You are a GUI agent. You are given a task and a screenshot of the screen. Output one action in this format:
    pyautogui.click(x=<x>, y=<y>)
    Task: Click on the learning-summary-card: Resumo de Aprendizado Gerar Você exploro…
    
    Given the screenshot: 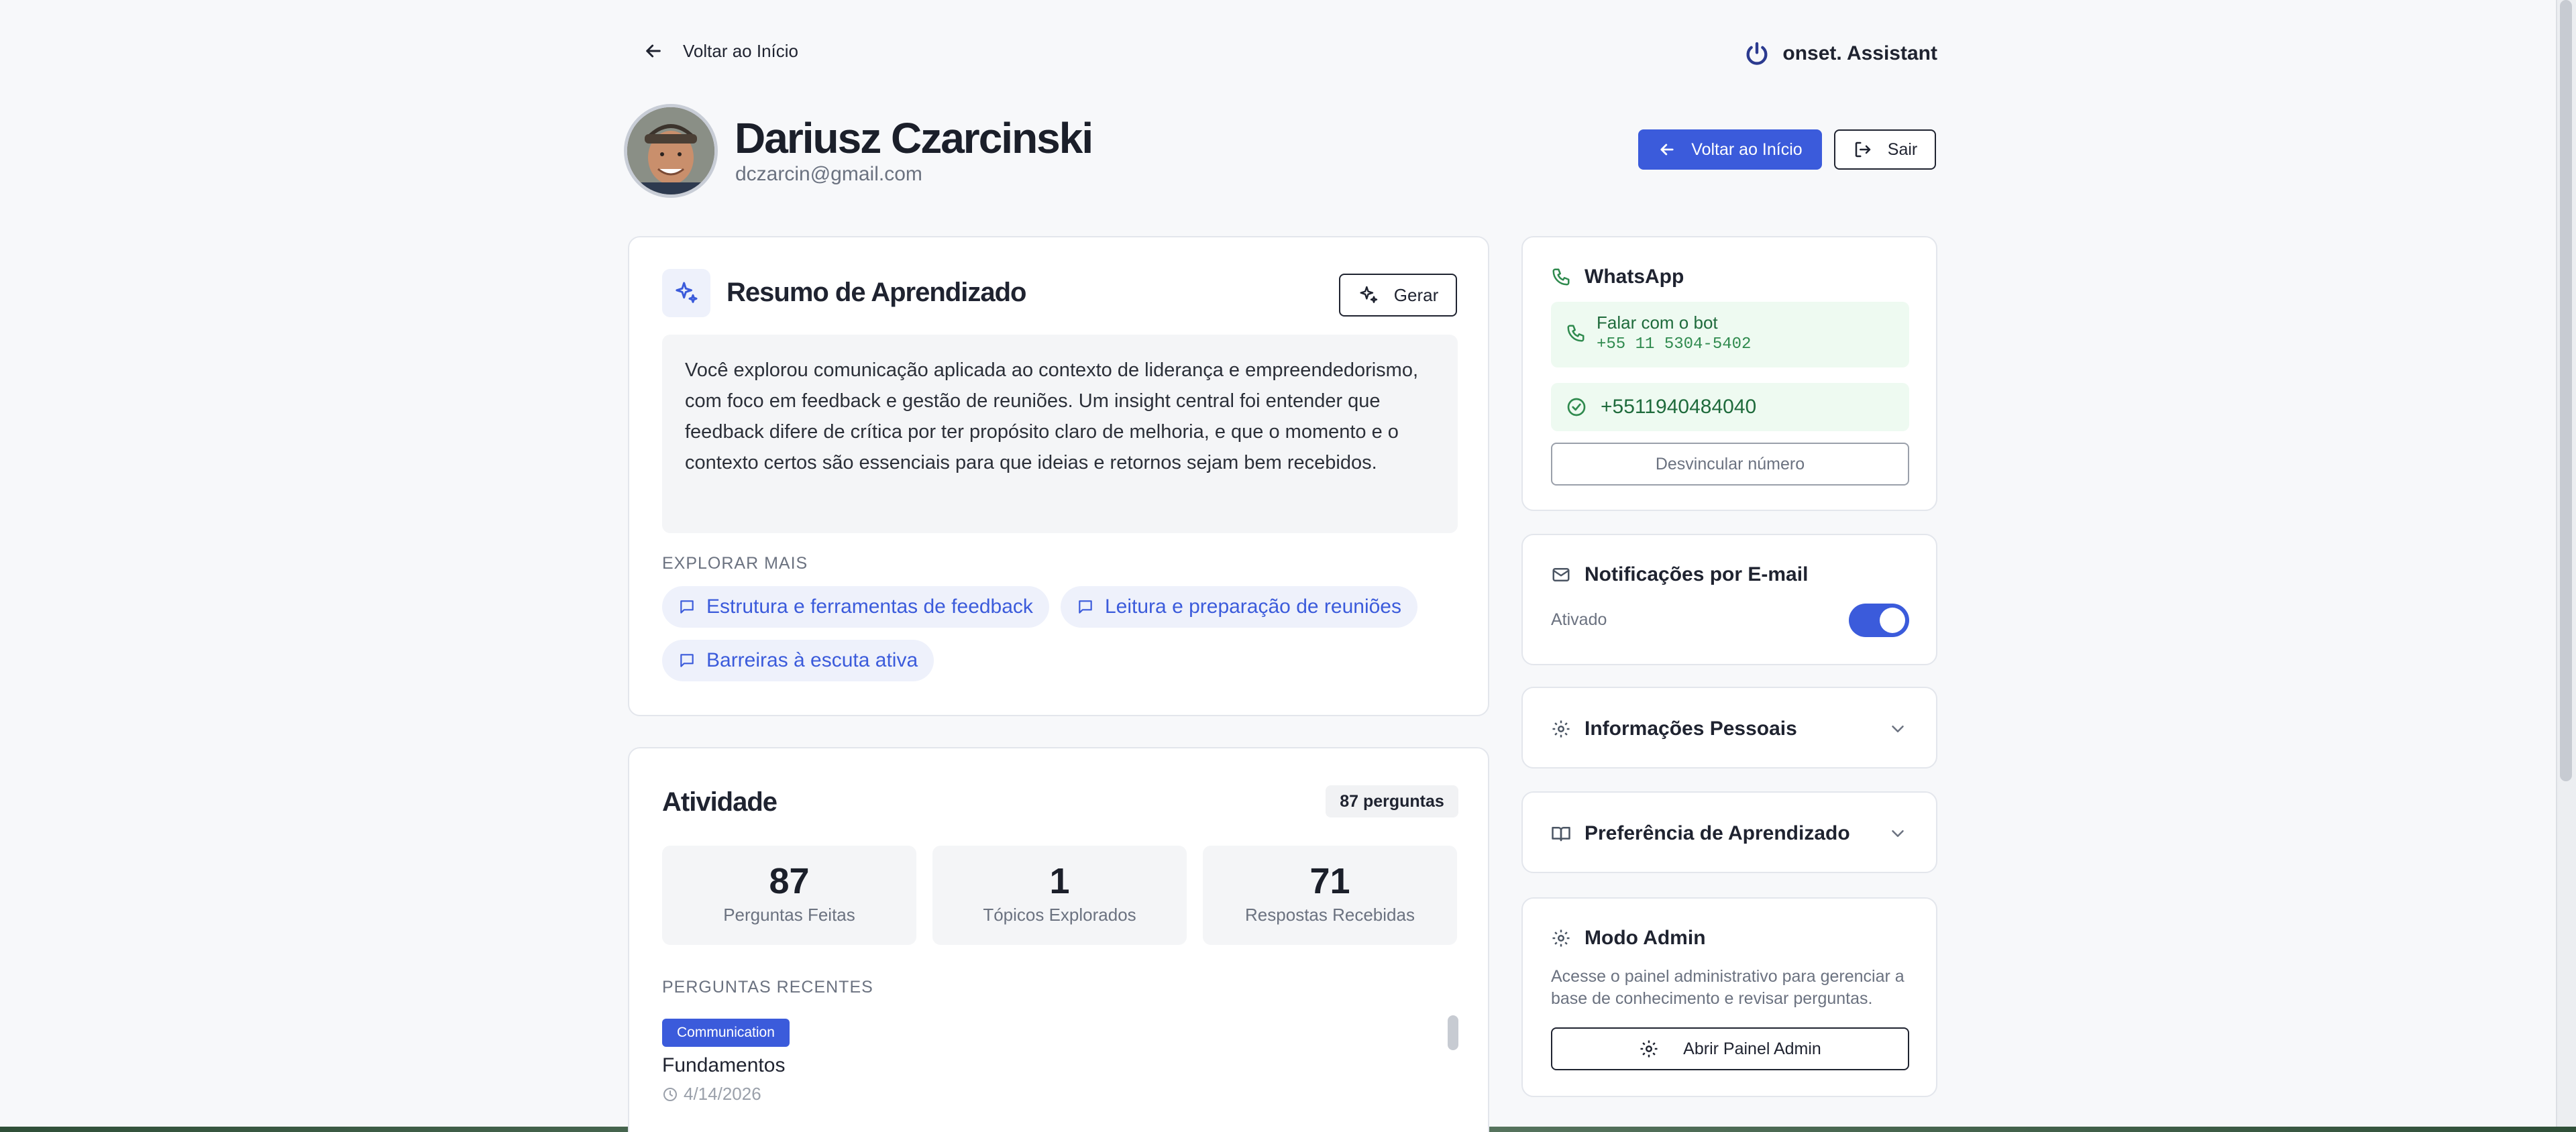 What is the action you would take?
    pyautogui.click(x=1058, y=476)
    